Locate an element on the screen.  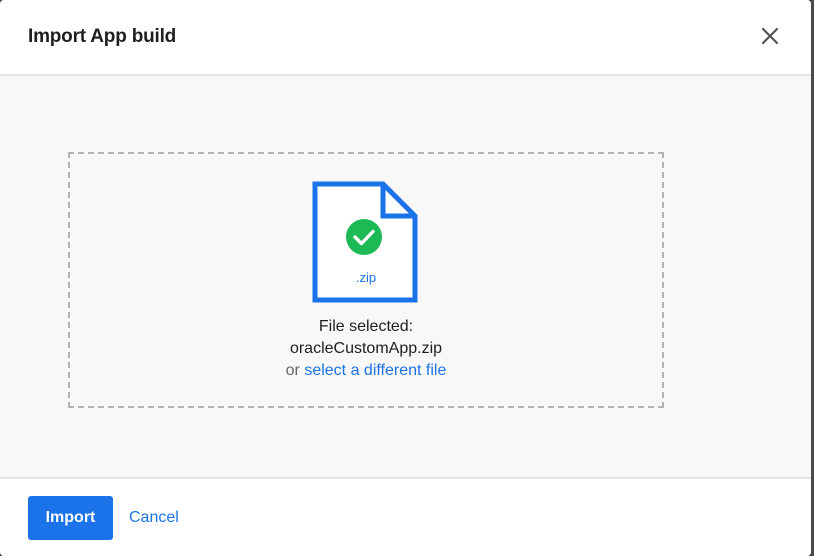
close-button is located at coordinates (770, 36).